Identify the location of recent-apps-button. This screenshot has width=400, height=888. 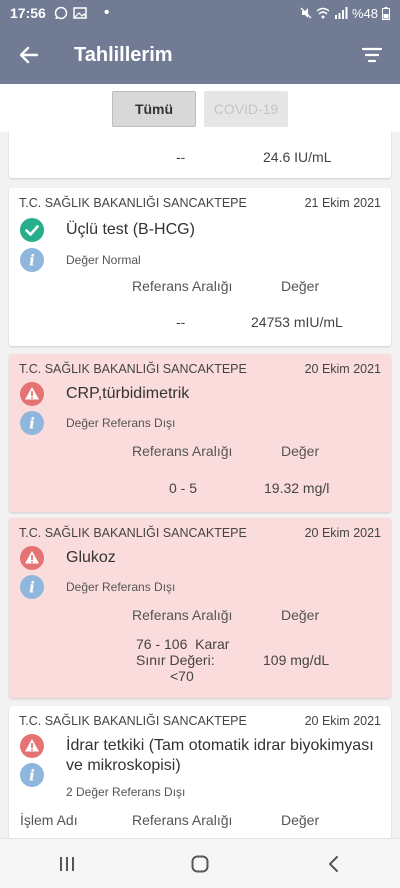
(67, 864).